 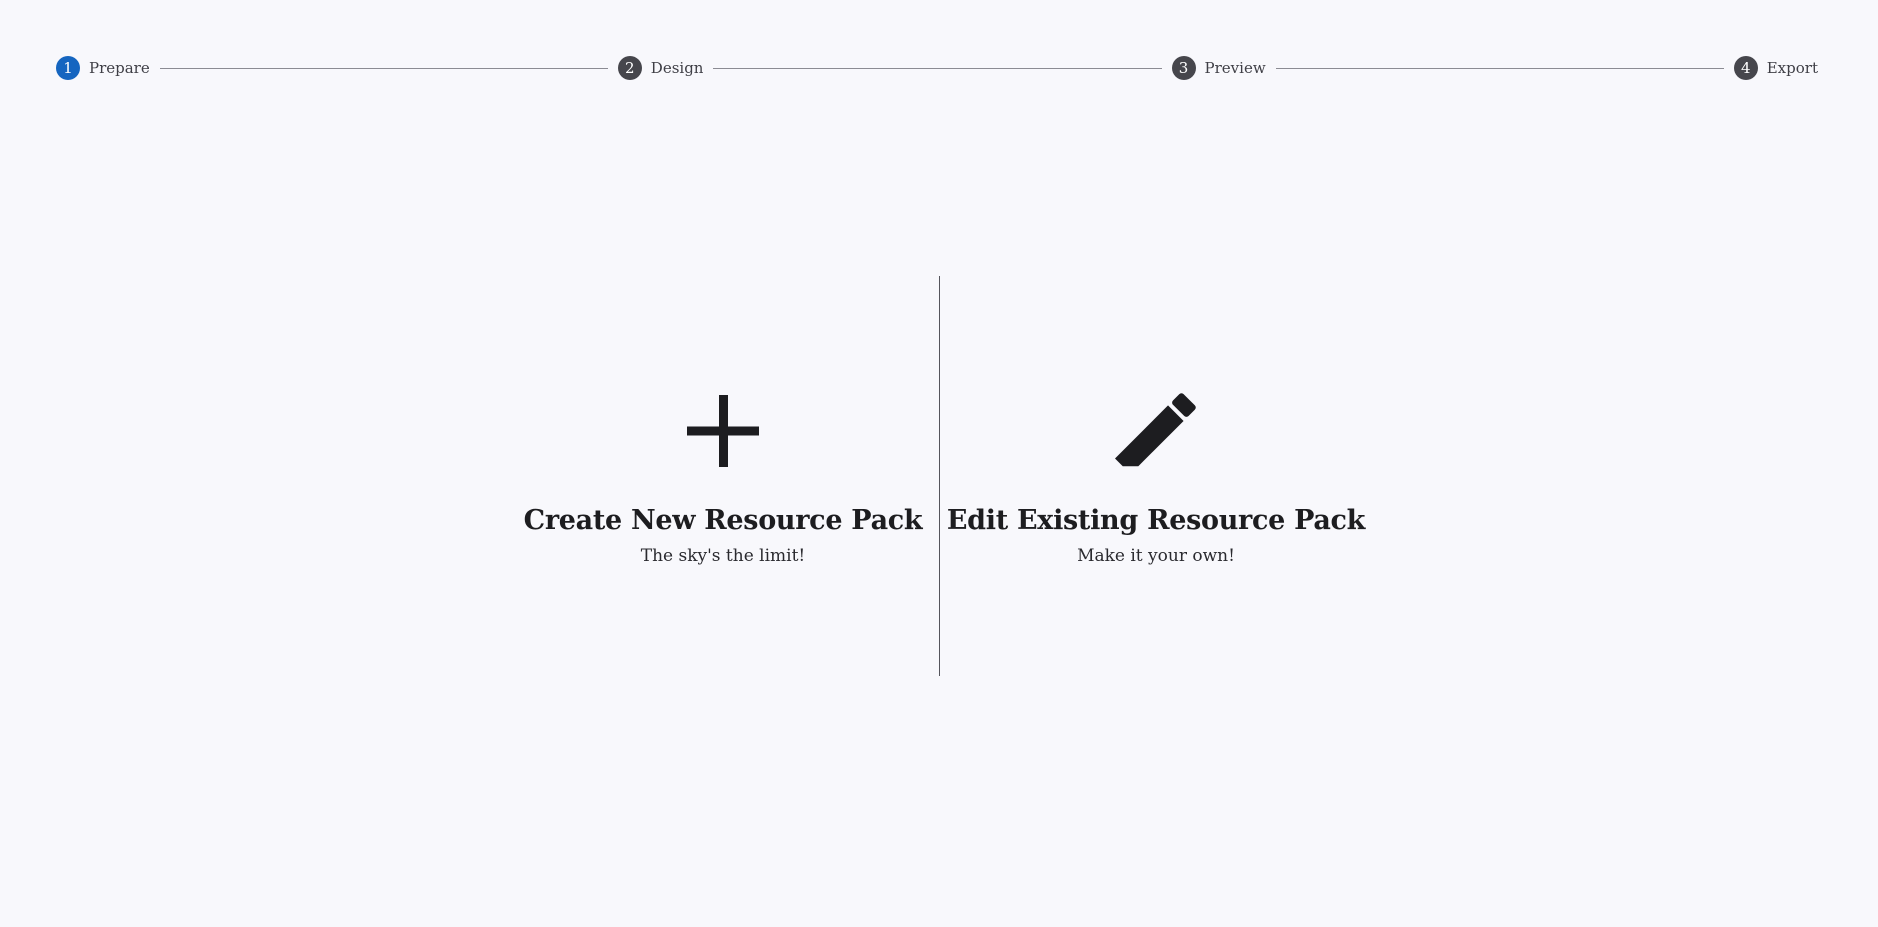 I want to click on vertical-divider, so click(x=939, y=476).